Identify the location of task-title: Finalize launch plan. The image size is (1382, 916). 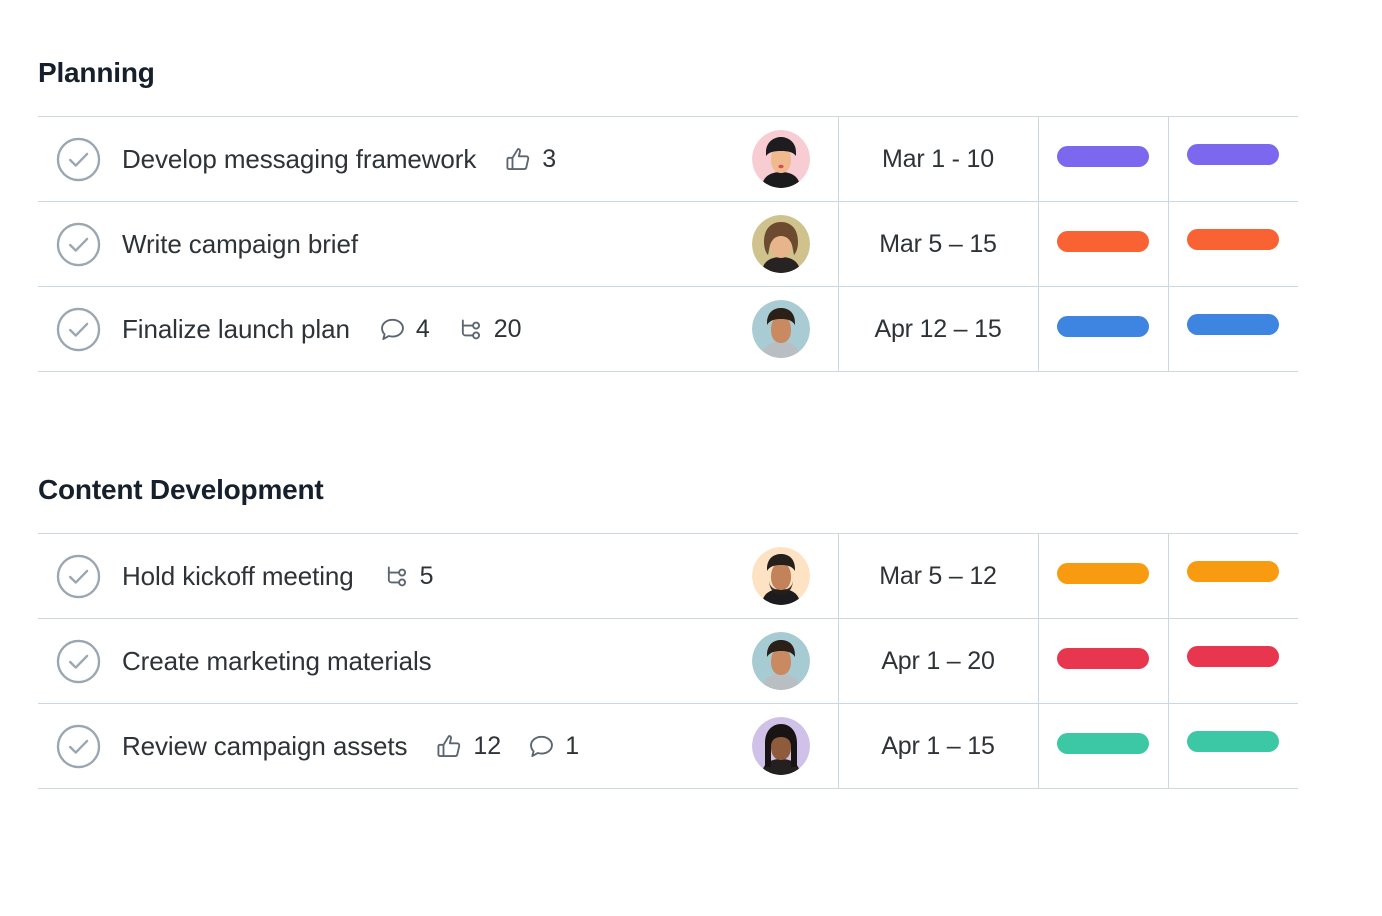
(236, 329).